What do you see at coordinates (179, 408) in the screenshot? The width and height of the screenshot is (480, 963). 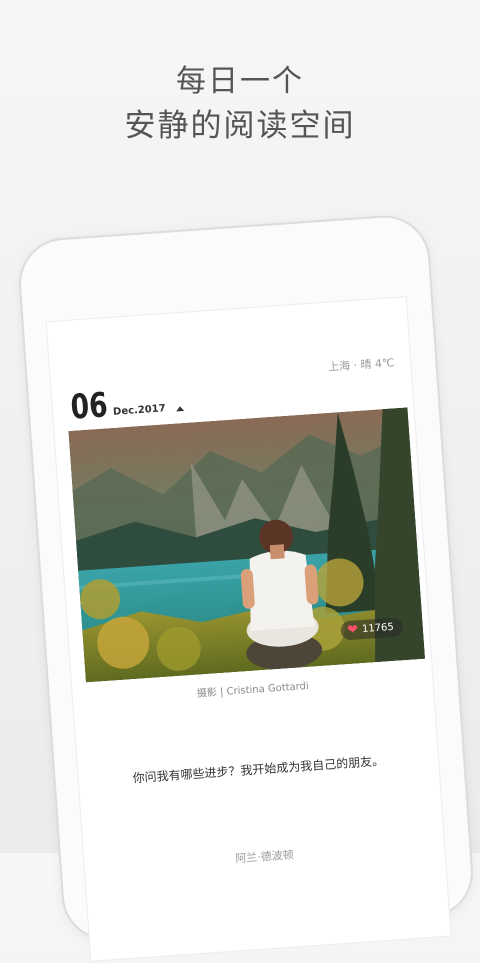 I see `triangle-up-icon` at bounding box center [179, 408].